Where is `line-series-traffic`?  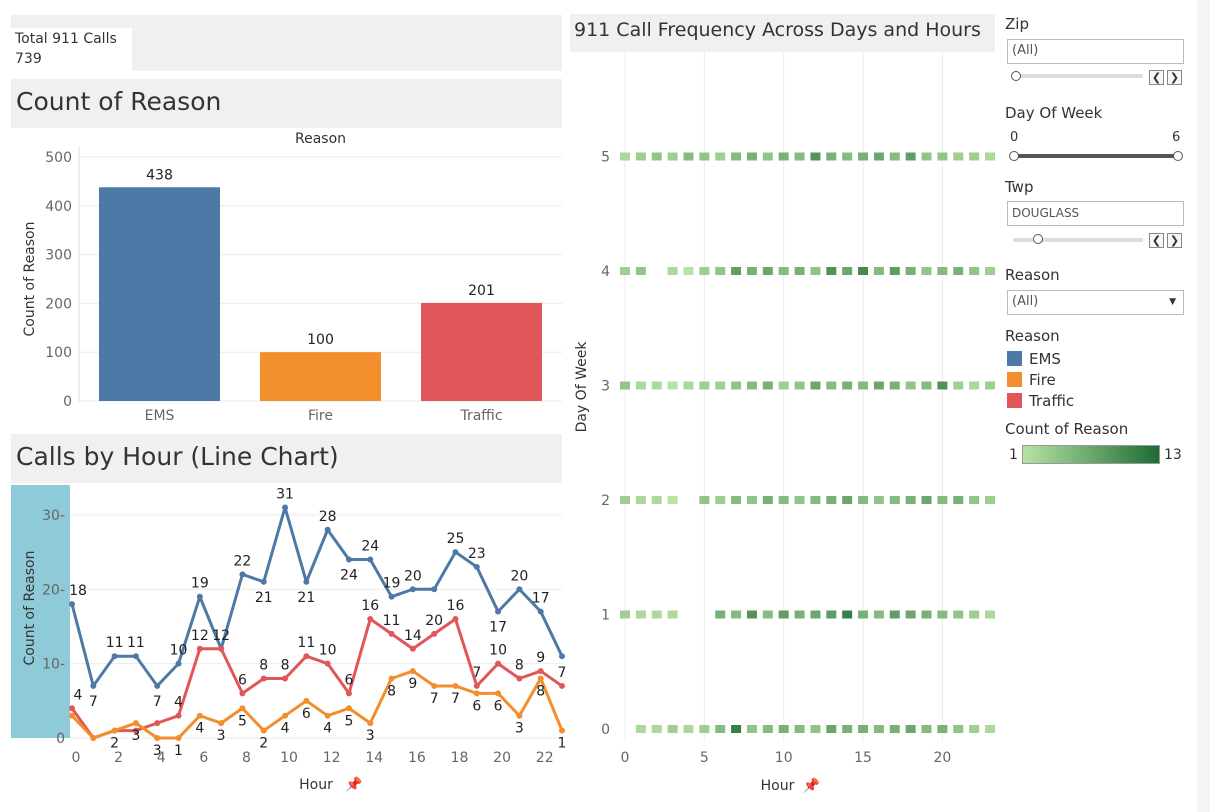 line-series-traffic is located at coordinates (316, 678).